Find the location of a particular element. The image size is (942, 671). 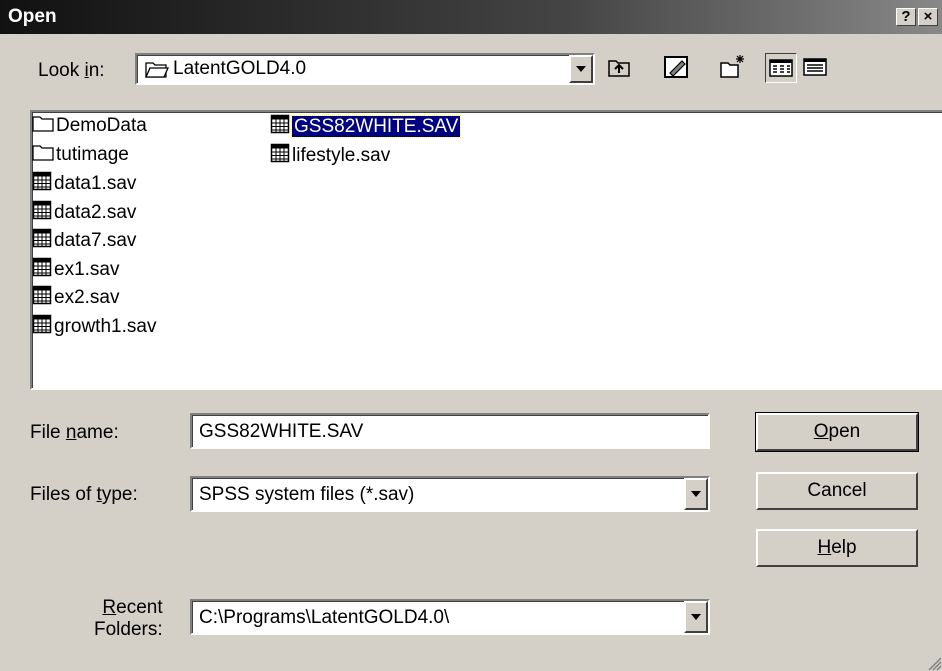

file-item: ex2.sav is located at coordinates (75, 298).